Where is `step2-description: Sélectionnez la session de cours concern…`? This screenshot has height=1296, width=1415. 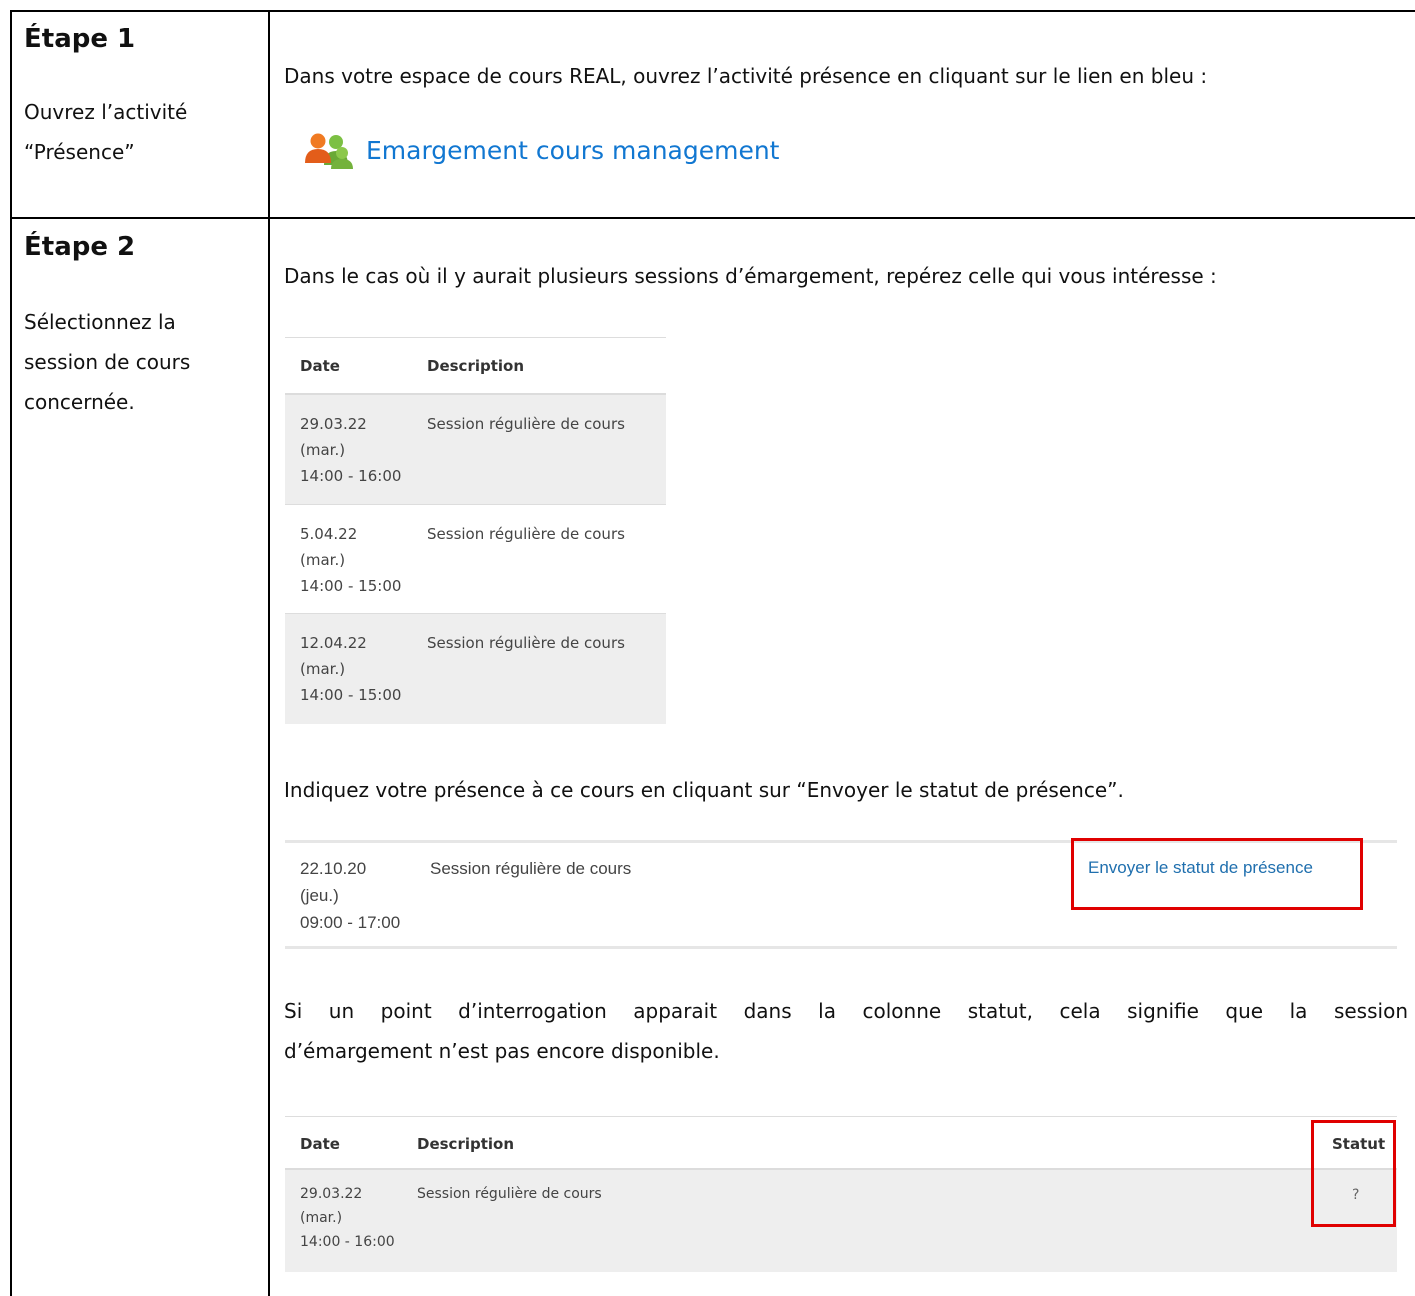
step2-description: Sélectionnez la session de cours concern… is located at coordinates (107, 362).